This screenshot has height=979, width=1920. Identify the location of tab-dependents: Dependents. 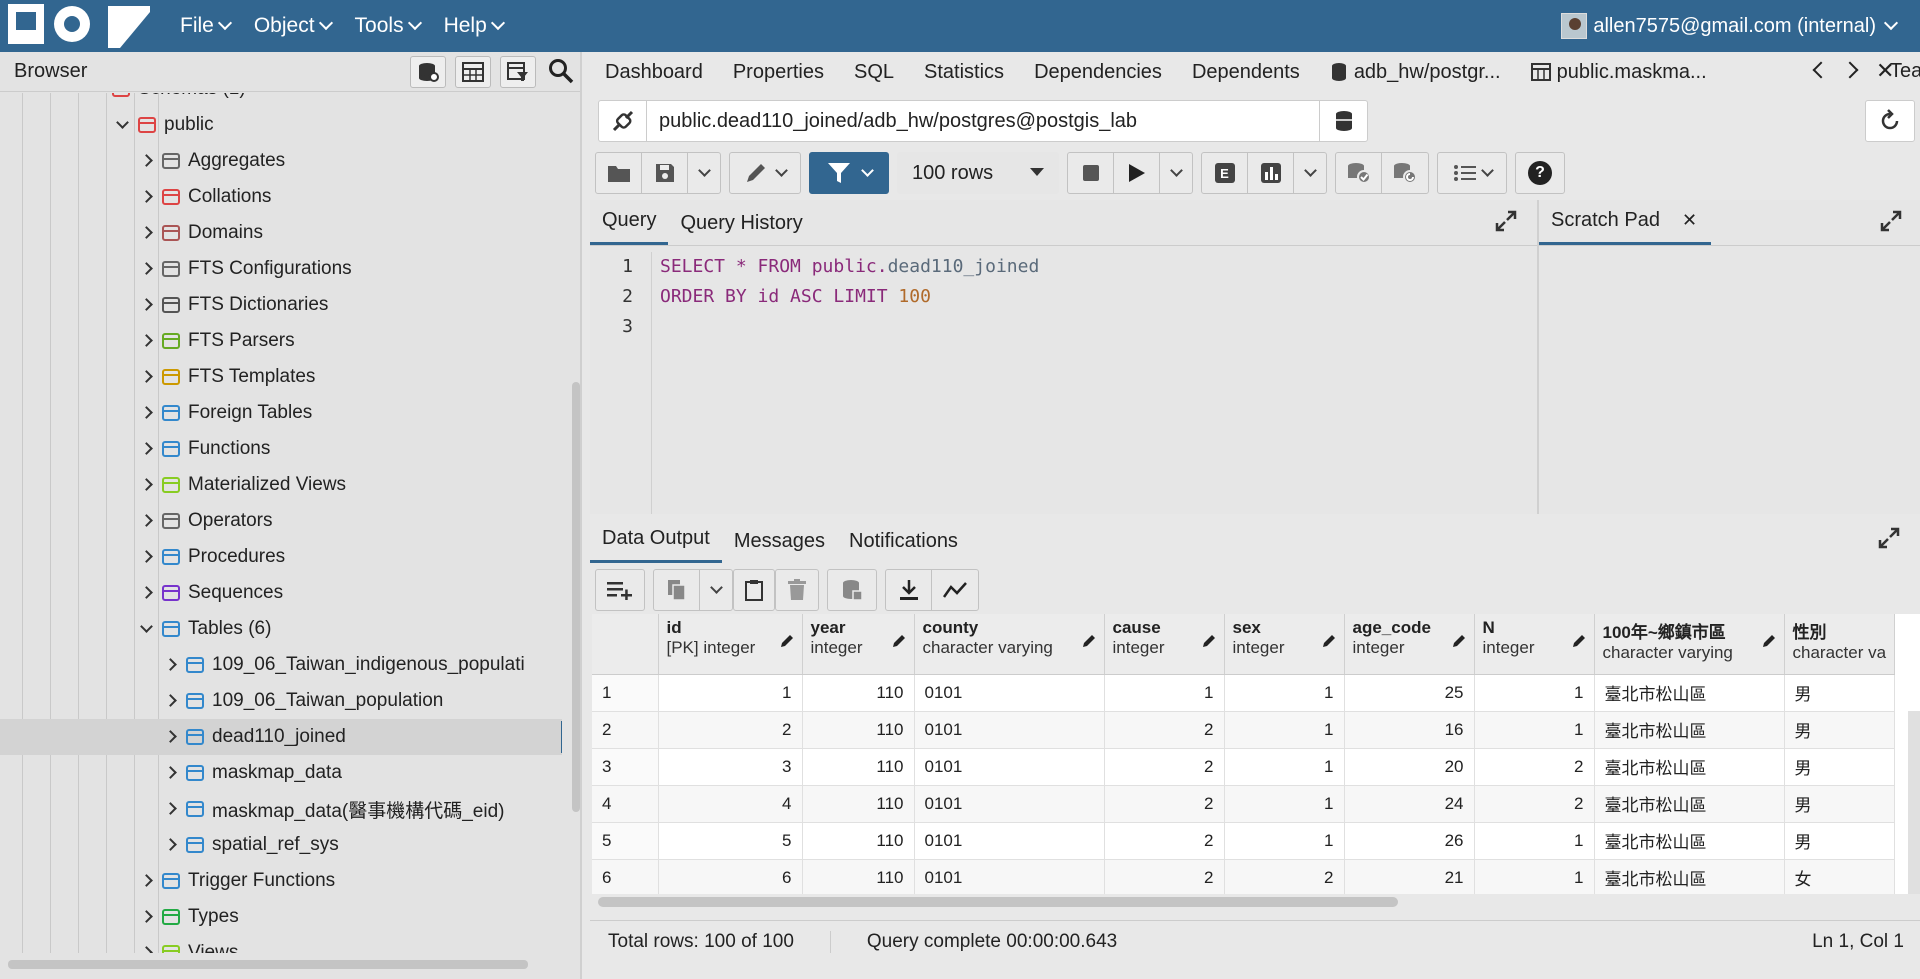
(1246, 72).